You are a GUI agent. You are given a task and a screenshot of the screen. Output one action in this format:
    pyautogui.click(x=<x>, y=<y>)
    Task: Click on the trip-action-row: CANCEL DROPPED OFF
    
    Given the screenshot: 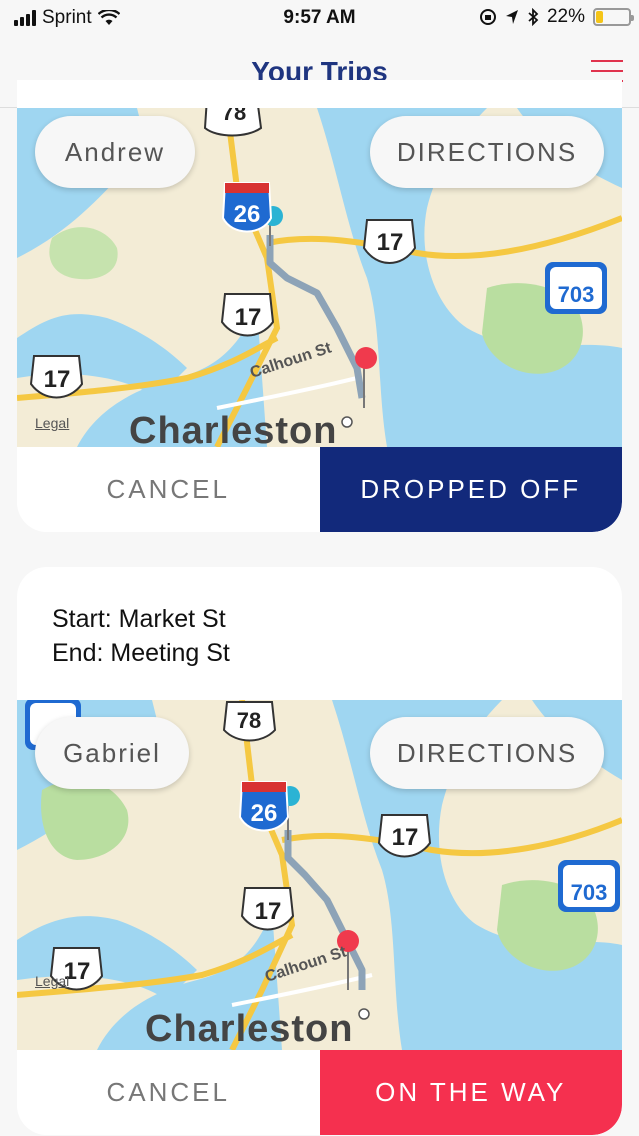 What is the action you would take?
    pyautogui.click(x=319, y=489)
    